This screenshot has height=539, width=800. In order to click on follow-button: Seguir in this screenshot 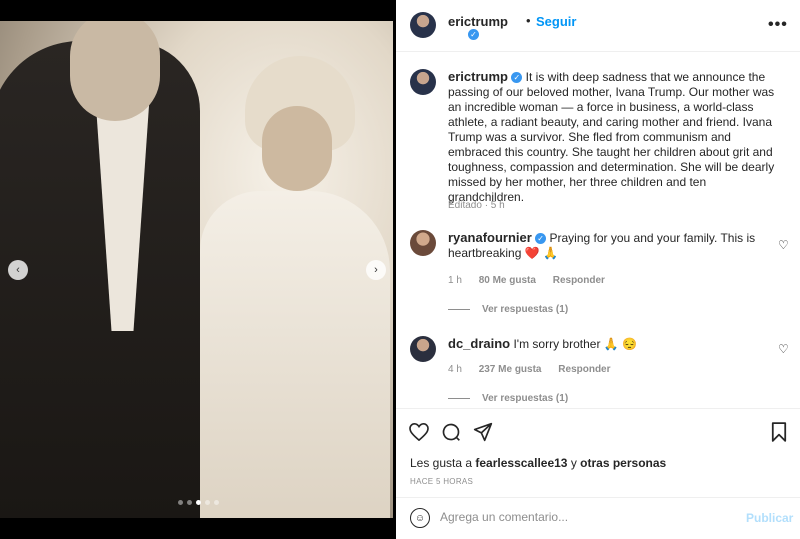, I will do `click(556, 21)`.